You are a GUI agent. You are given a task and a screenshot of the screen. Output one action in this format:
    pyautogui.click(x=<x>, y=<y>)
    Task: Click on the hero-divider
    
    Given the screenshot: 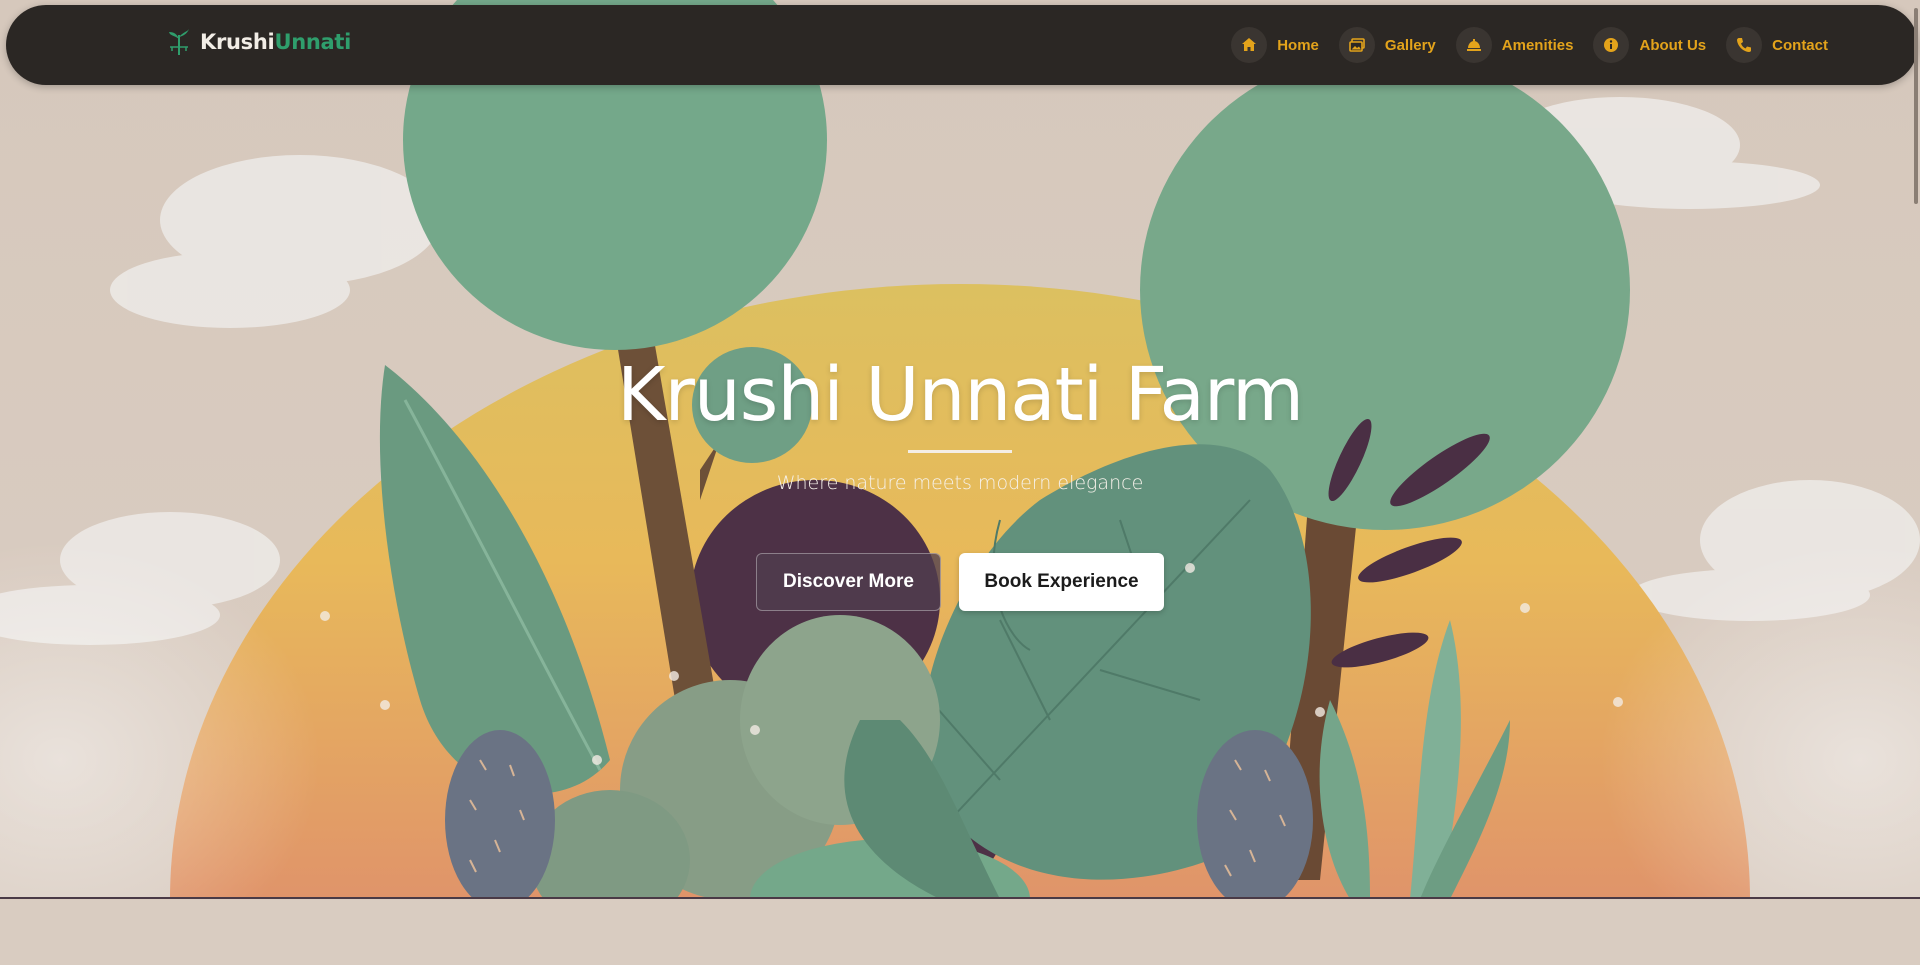 What is the action you would take?
    pyautogui.click(x=960, y=451)
    